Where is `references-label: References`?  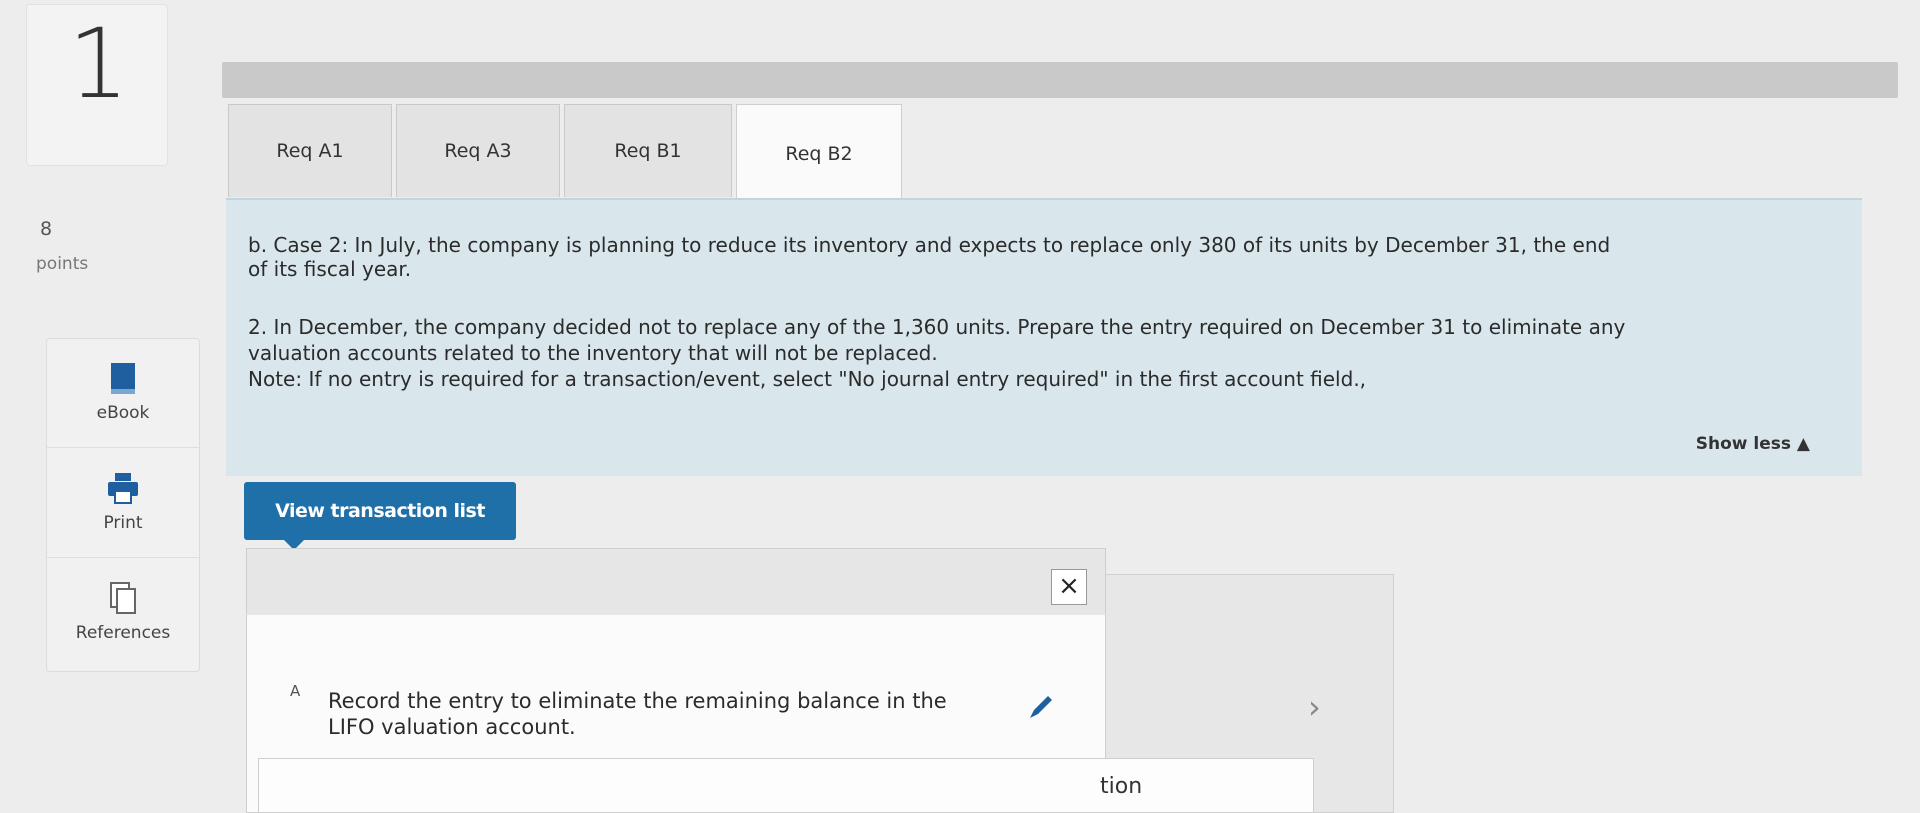
references-label: References is located at coordinates (123, 633).